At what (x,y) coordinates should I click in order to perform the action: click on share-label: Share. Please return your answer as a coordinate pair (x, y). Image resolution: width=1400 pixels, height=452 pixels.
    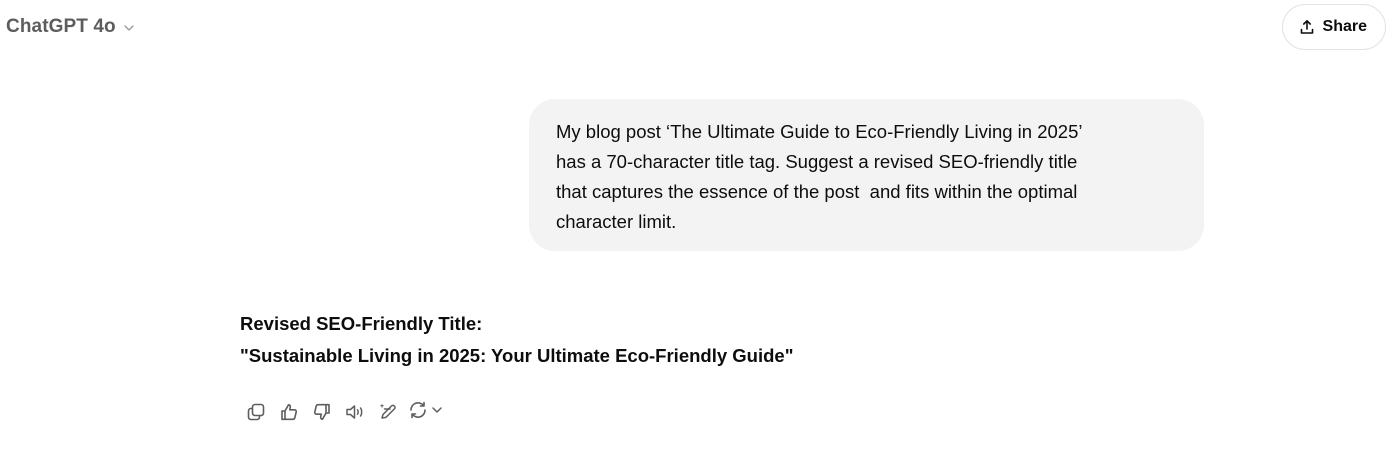
    Looking at the image, I should click on (1344, 26).